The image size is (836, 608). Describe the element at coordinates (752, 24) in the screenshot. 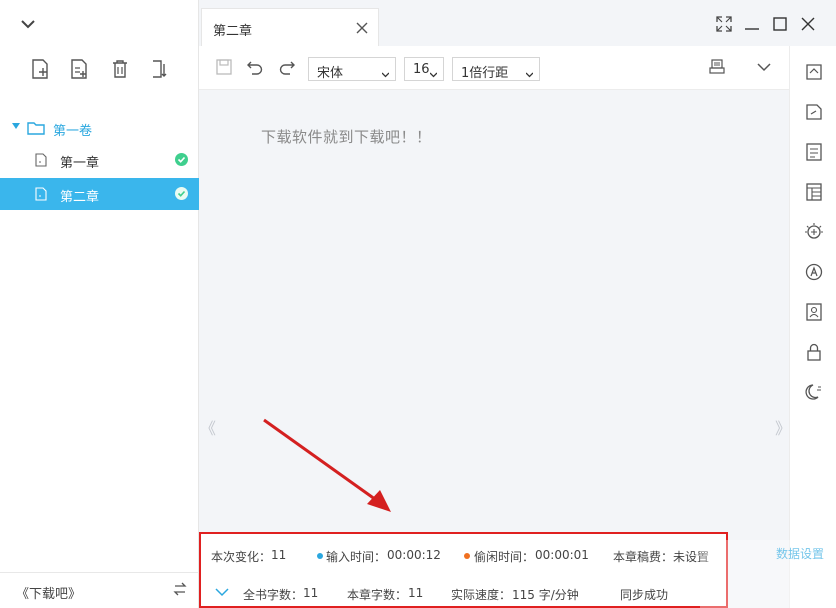

I see `minimize-icon` at that location.